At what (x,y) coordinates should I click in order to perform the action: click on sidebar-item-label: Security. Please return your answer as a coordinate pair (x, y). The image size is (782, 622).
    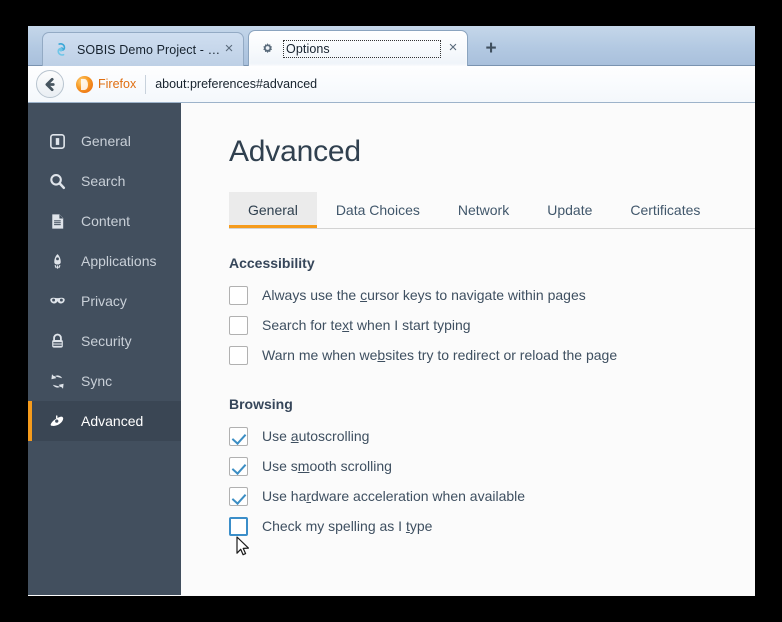
    Looking at the image, I should click on (106, 341).